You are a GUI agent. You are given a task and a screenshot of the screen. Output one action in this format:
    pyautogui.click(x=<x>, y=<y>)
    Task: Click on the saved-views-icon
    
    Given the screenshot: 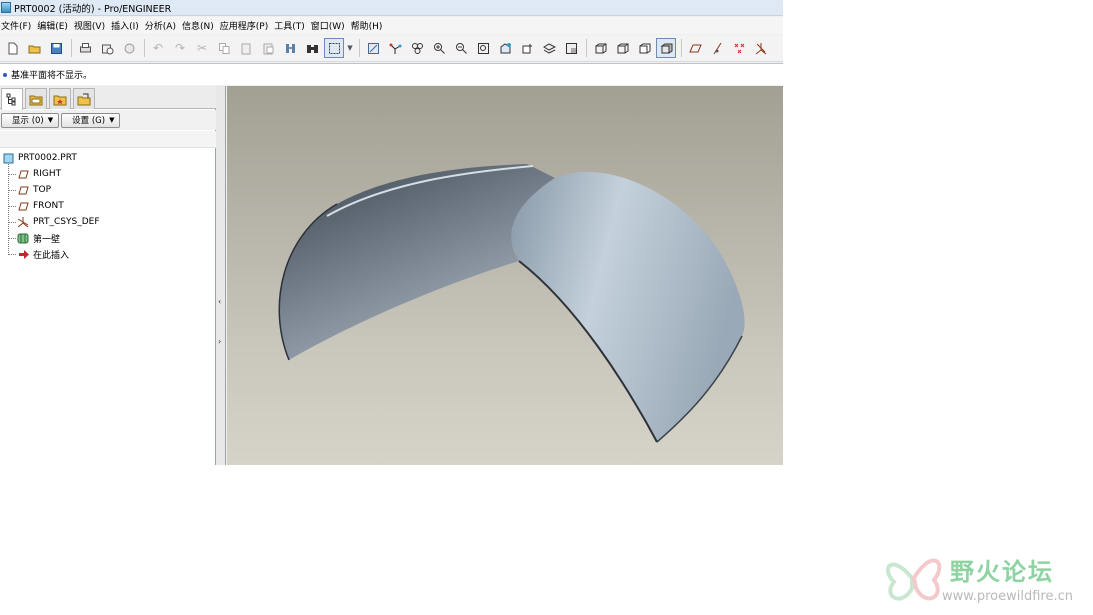 What is the action you would take?
    pyautogui.click(x=527, y=48)
    